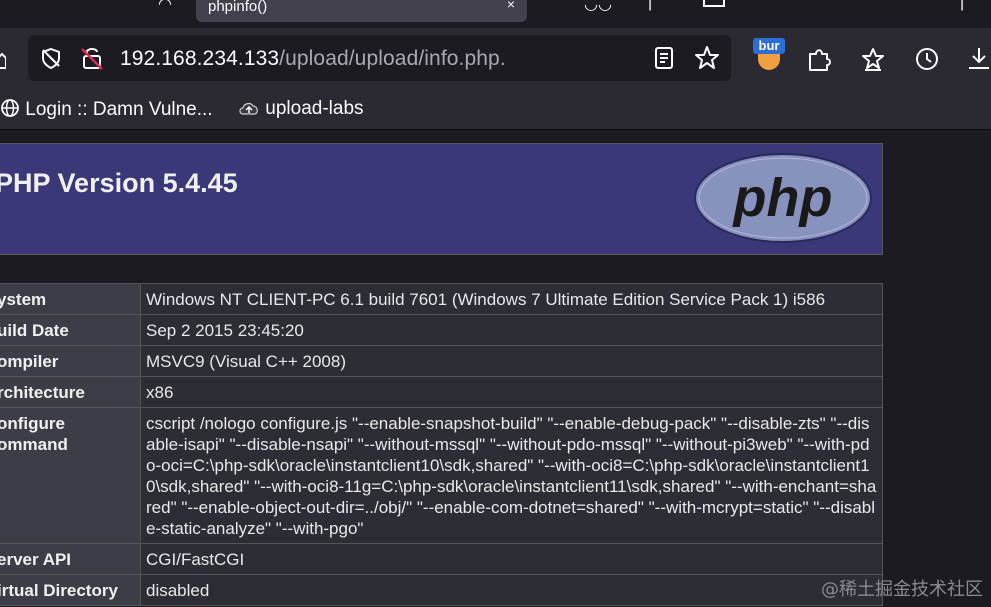  I want to click on tab-close-icon: ×, so click(511, 6).